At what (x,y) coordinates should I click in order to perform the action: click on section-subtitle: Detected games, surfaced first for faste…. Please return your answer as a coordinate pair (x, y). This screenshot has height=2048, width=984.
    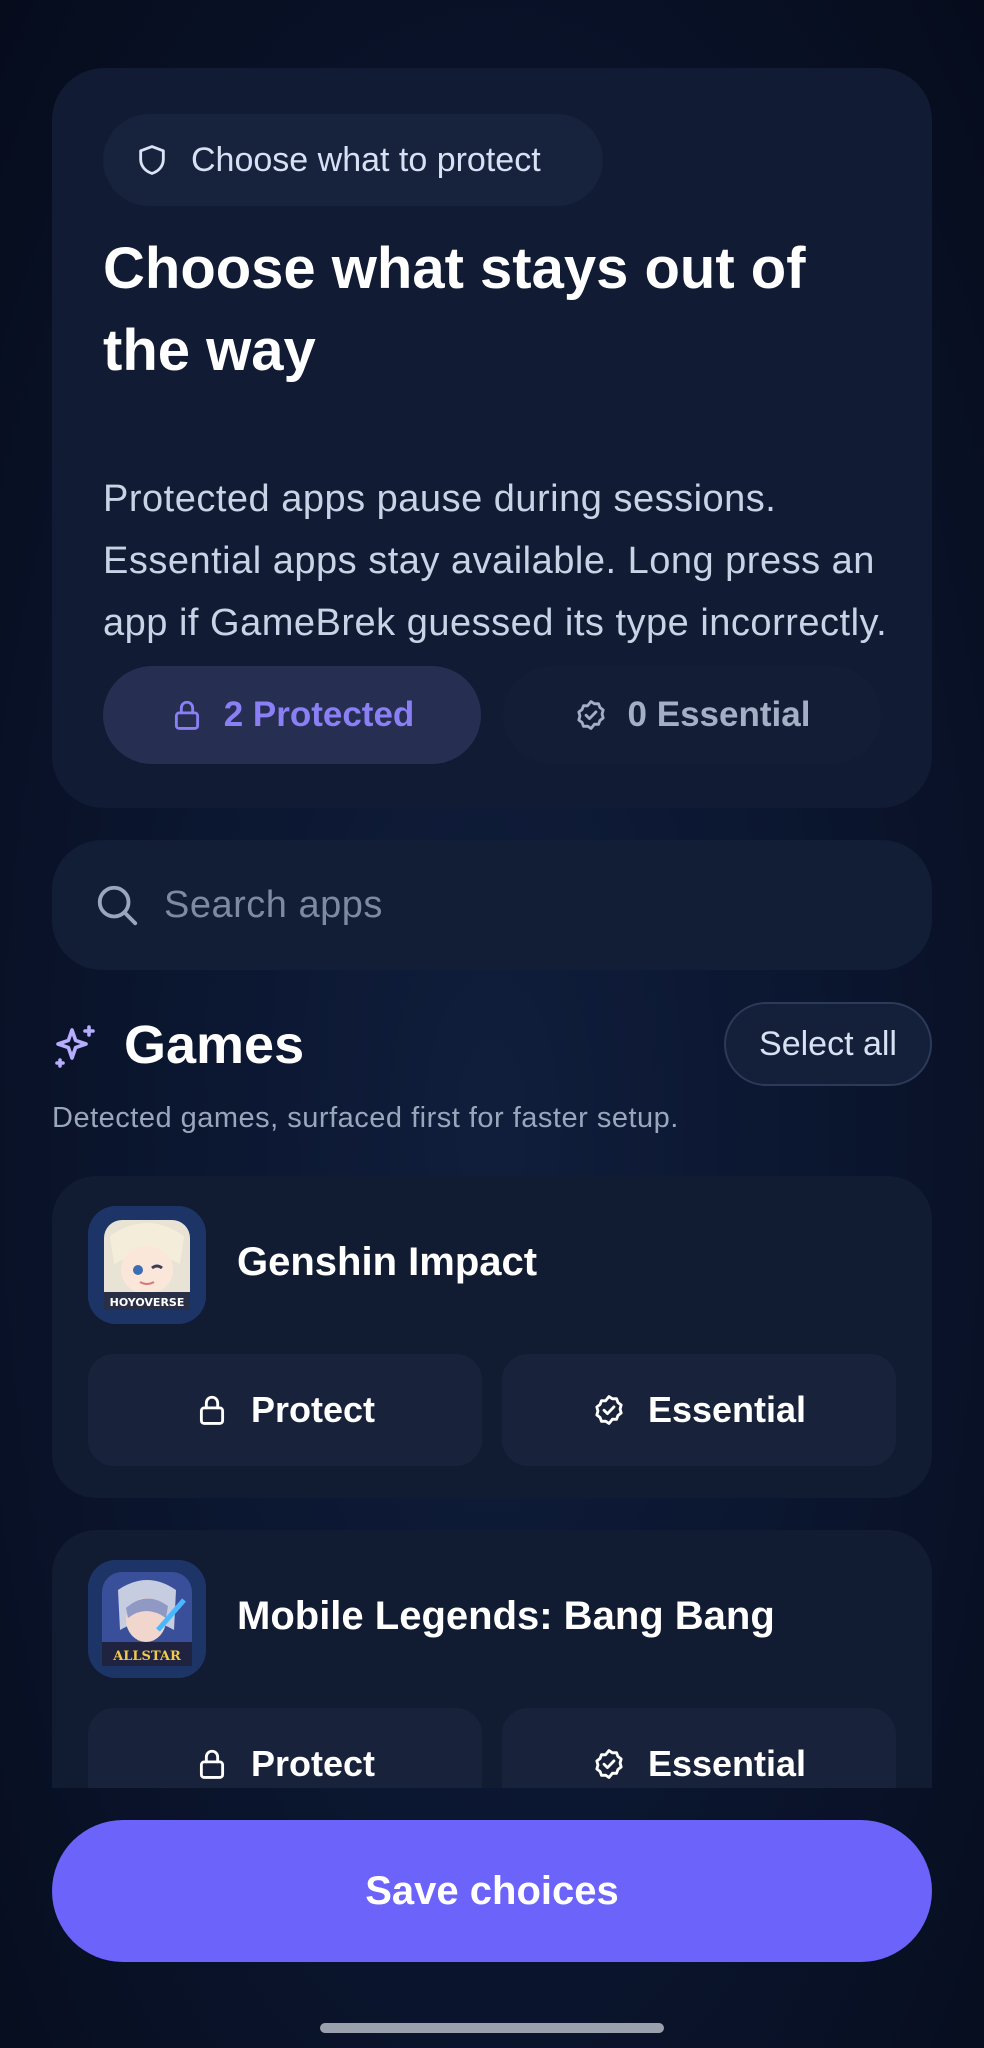
    Looking at the image, I should click on (365, 1118).